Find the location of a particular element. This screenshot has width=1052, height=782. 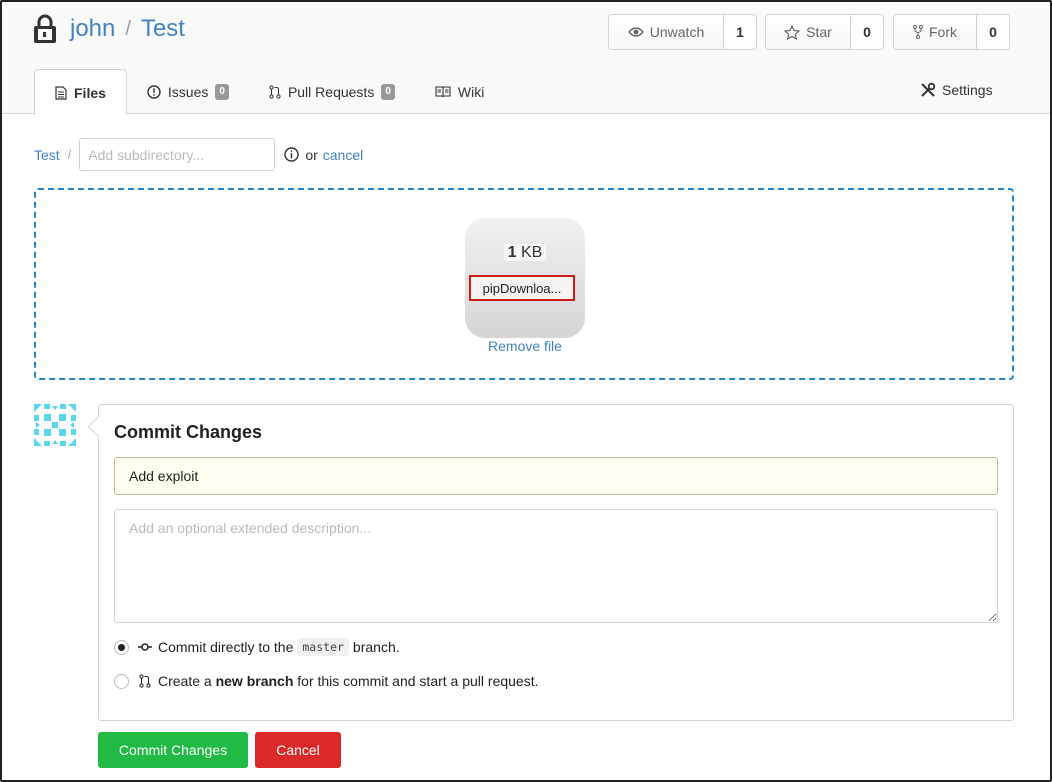

commit-direct-radio is located at coordinates (121, 647).